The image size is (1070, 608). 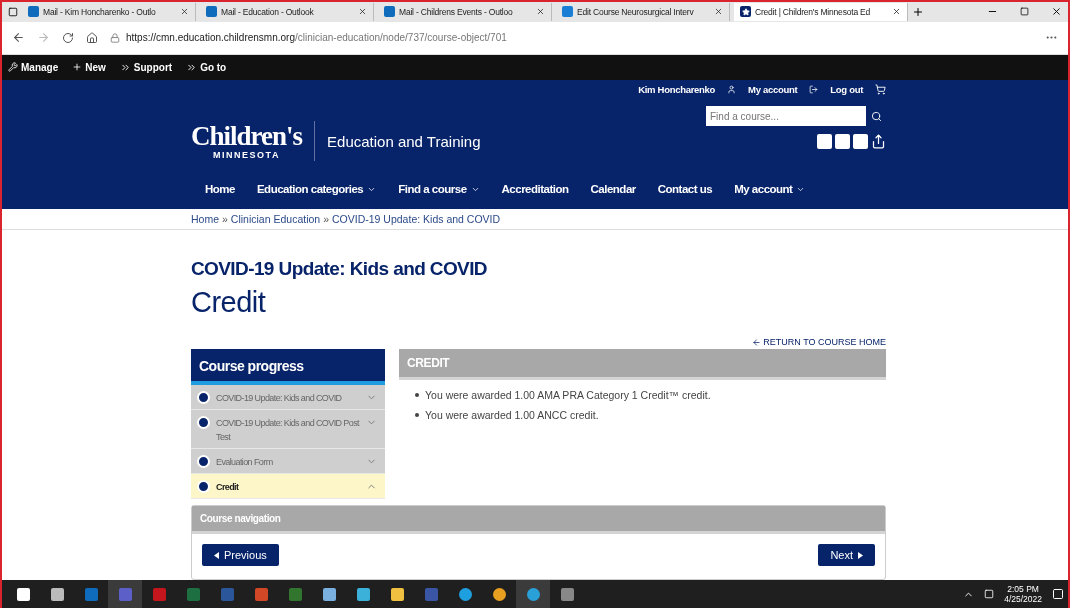 I want to click on right-triangle-icon, so click(x=860, y=555).